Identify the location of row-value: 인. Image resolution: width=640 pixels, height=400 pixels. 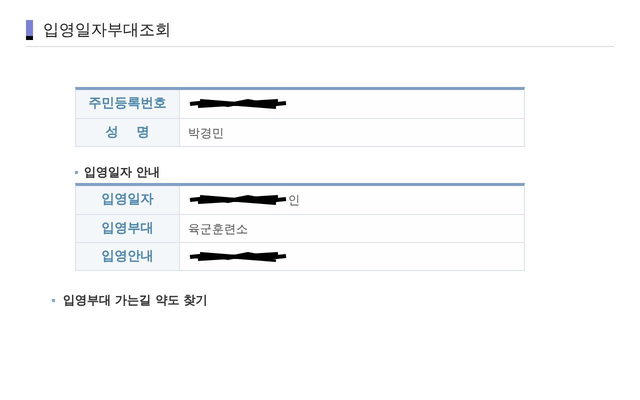
(294, 200).